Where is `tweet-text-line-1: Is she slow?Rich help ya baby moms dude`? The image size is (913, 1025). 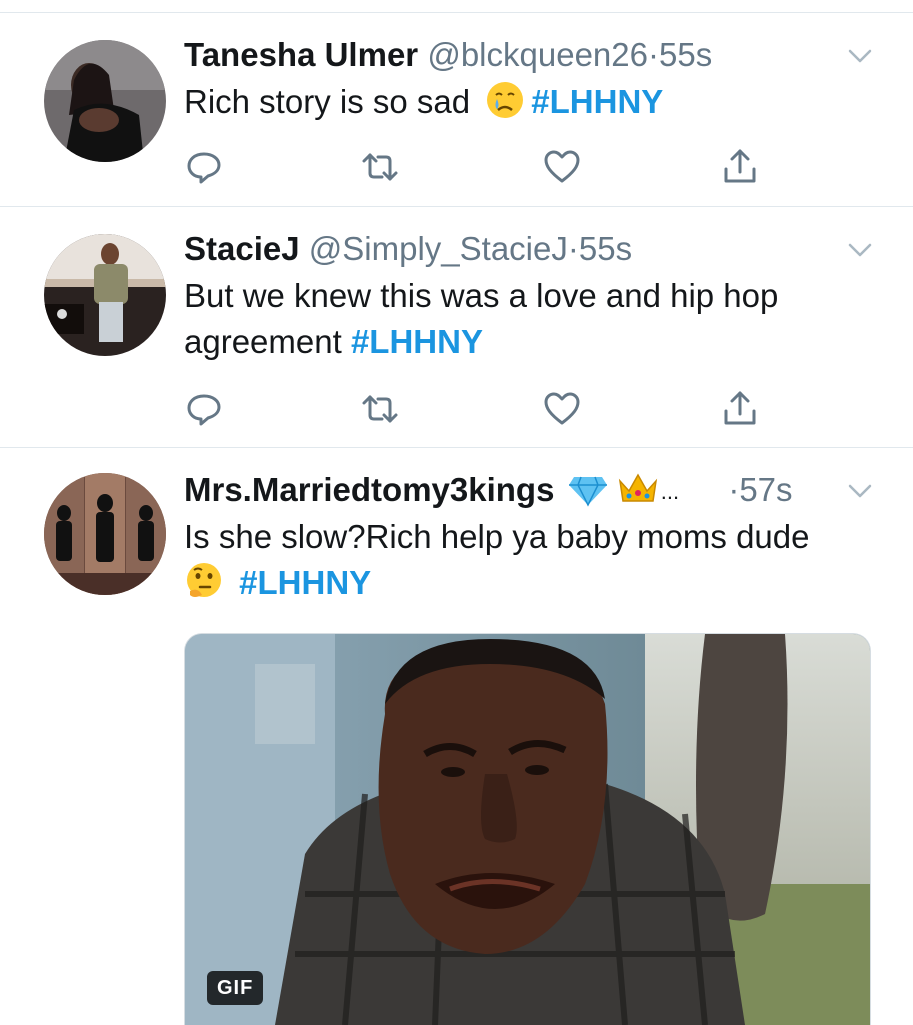 tweet-text-line-1: Is she slow?Rich help ya baby moms dude is located at coordinates (497, 536).